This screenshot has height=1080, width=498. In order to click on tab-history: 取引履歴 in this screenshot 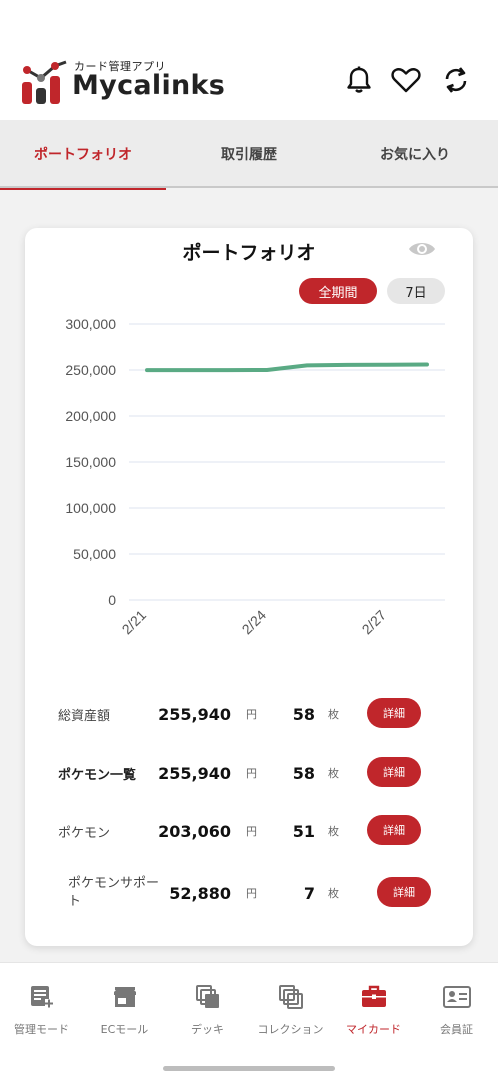, I will do `click(249, 154)`.